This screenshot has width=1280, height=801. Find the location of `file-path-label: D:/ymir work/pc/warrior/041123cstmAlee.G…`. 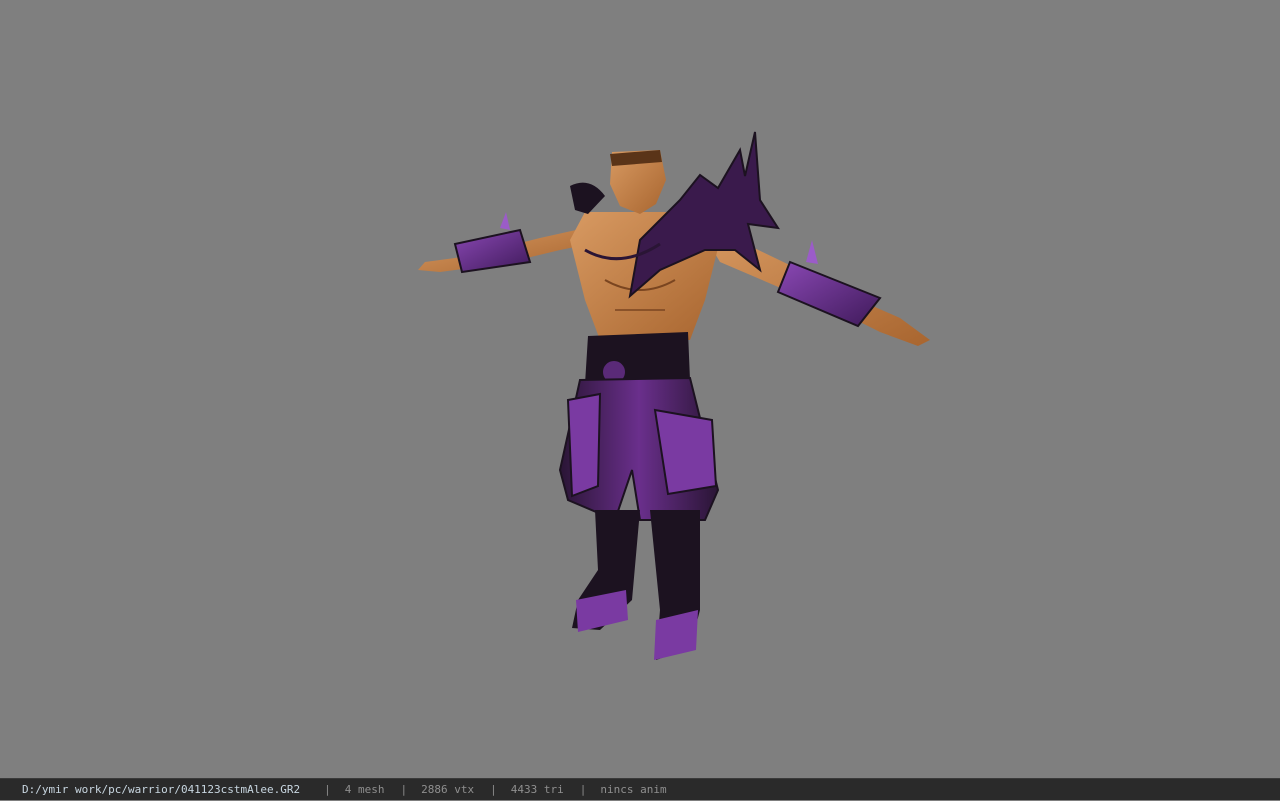

file-path-label: D:/ymir work/pc/warrior/041123cstmAlee.G… is located at coordinates (161, 789).